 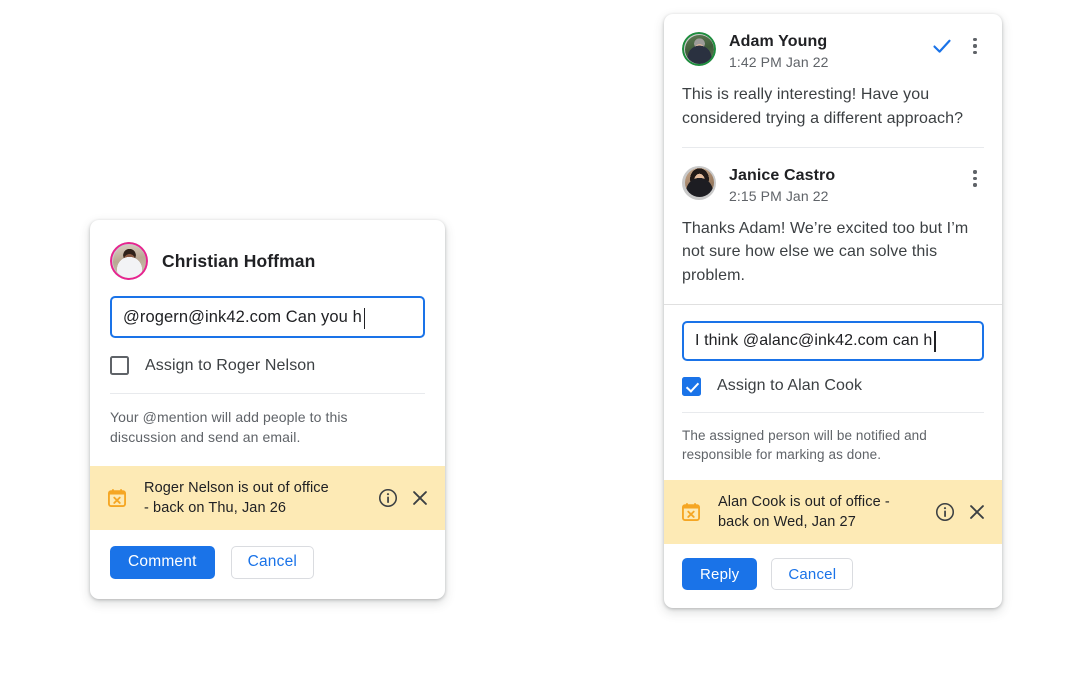 What do you see at coordinates (942, 46) in the screenshot?
I see `resolve-check-icon` at bounding box center [942, 46].